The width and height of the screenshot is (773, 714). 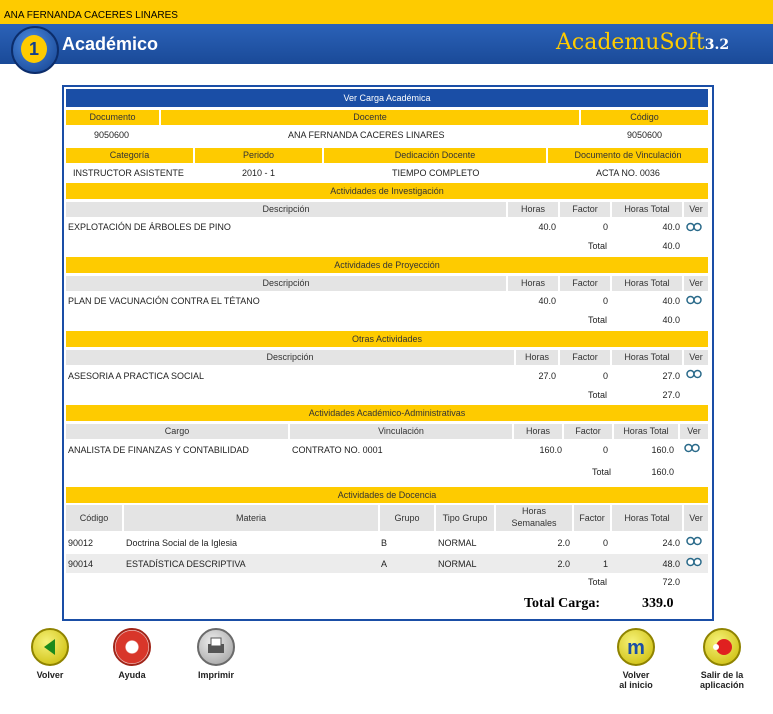 What do you see at coordinates (605, 227) in the screenshot?
I see `investigacion-factor: 0` at bounding box center [605, 227].